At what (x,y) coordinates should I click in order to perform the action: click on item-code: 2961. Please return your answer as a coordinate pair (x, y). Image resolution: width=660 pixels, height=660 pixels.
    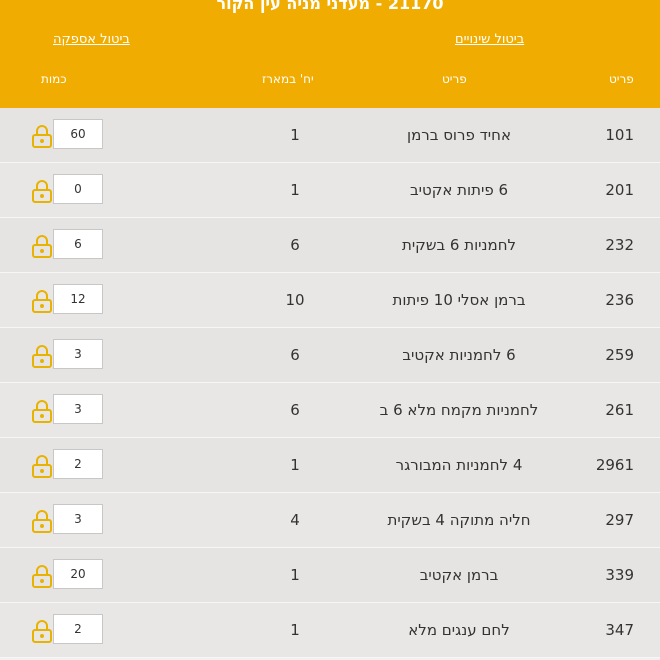
    Looking at the image, I should click on (614, 465).